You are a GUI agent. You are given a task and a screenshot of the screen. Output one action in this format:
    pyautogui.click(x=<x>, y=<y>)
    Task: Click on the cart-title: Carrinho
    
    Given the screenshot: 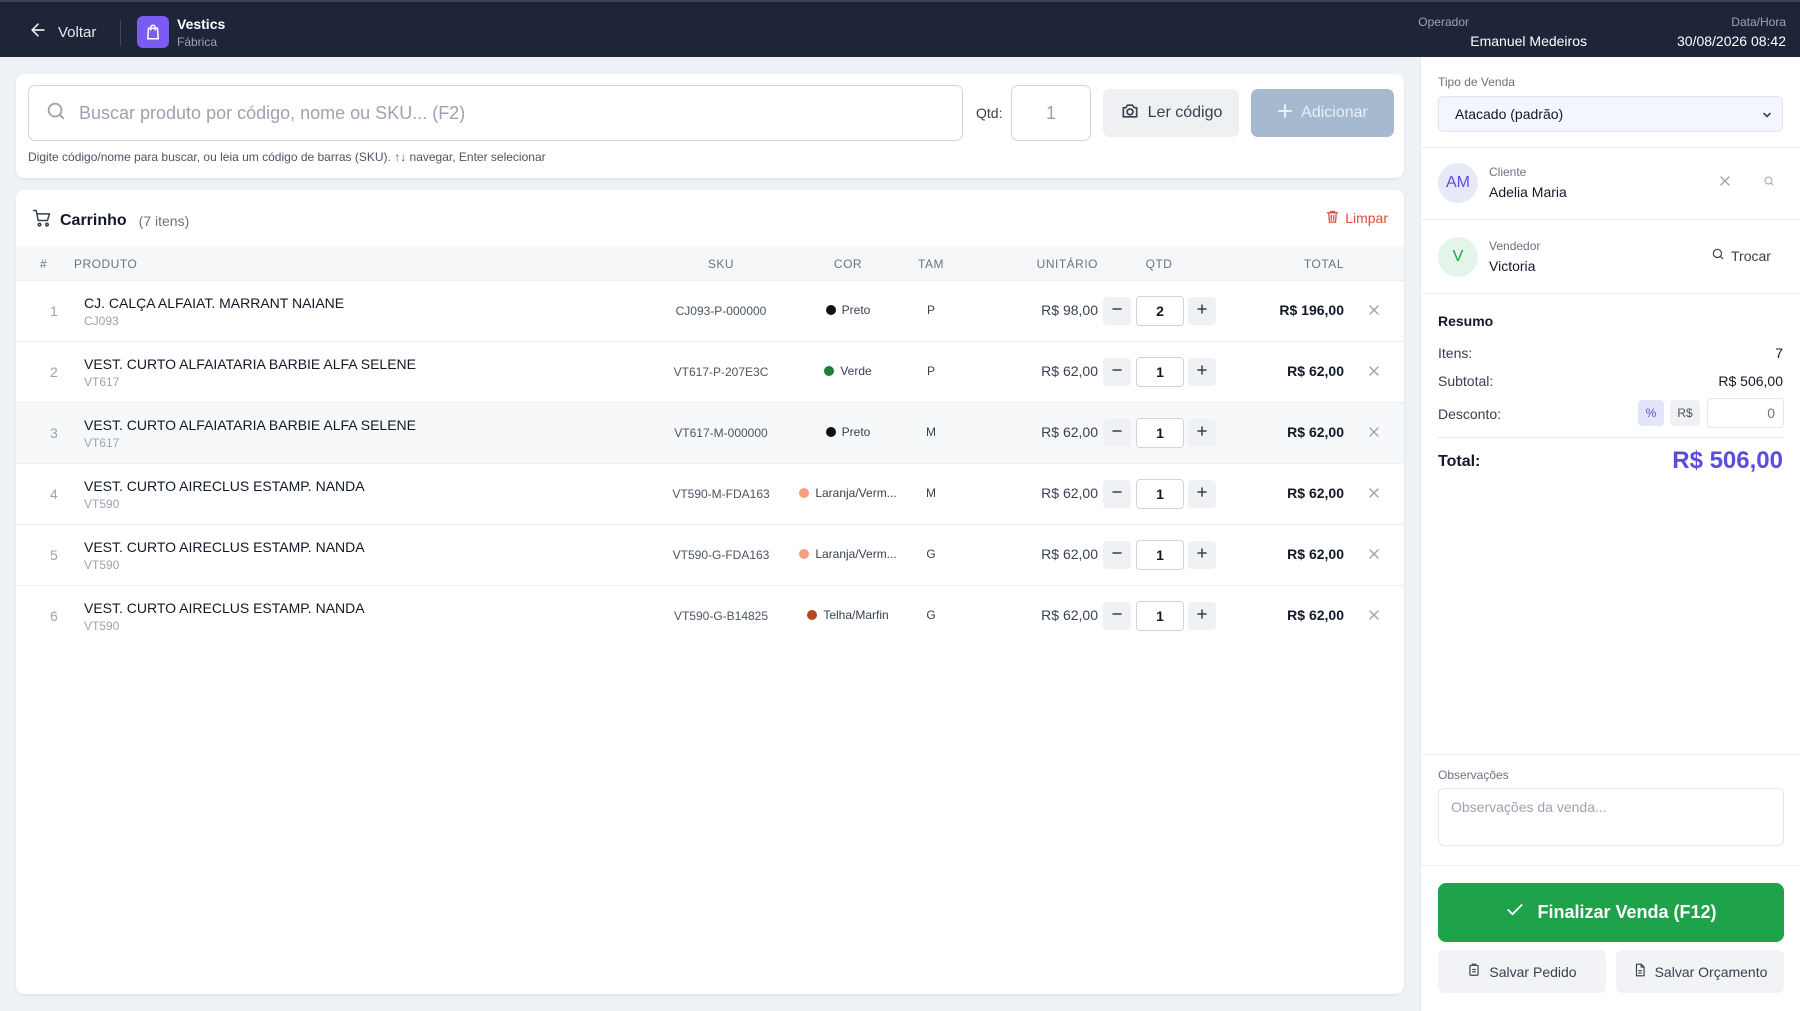 What is the action you would take?
    pyautogui.click(x=93, y=220)
    